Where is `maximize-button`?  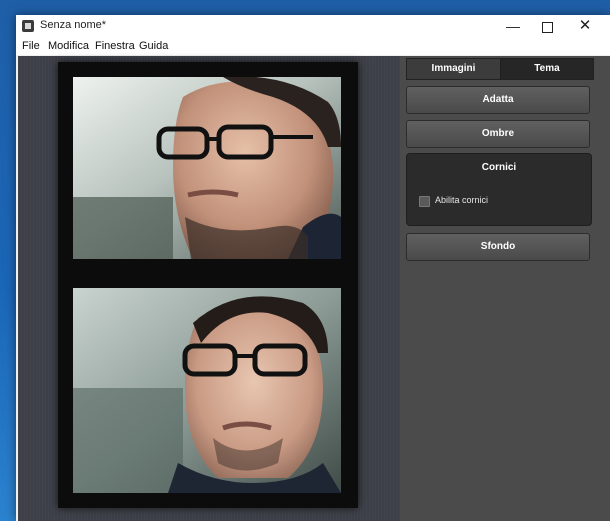 maximize-button is located at coordinates (547, 26).